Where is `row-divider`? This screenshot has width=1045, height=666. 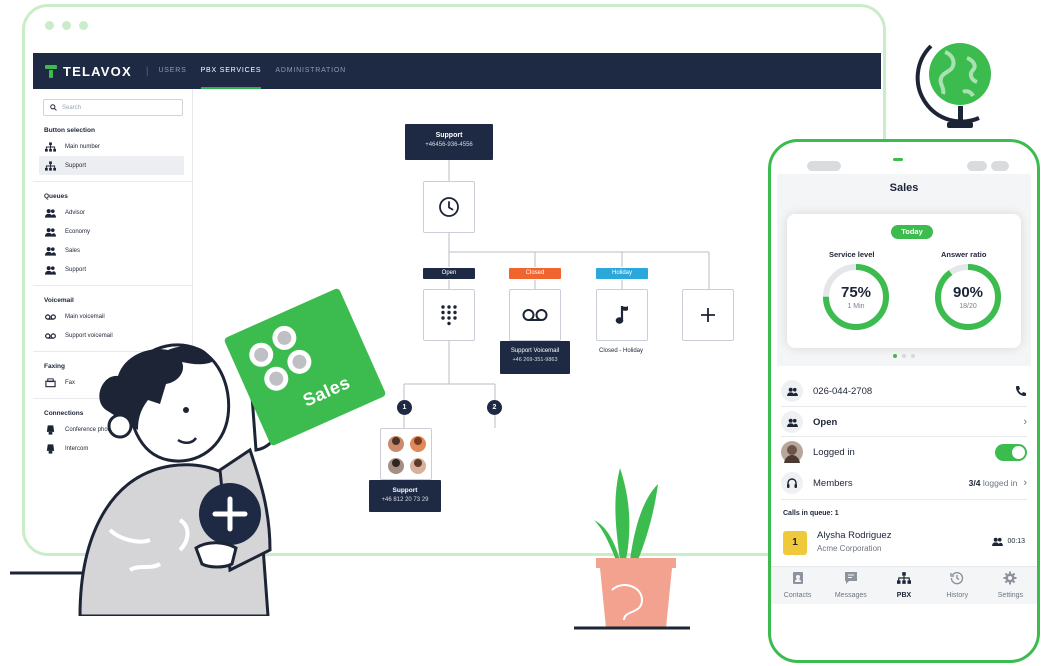 row-divider is located at coordinates (904, 499).